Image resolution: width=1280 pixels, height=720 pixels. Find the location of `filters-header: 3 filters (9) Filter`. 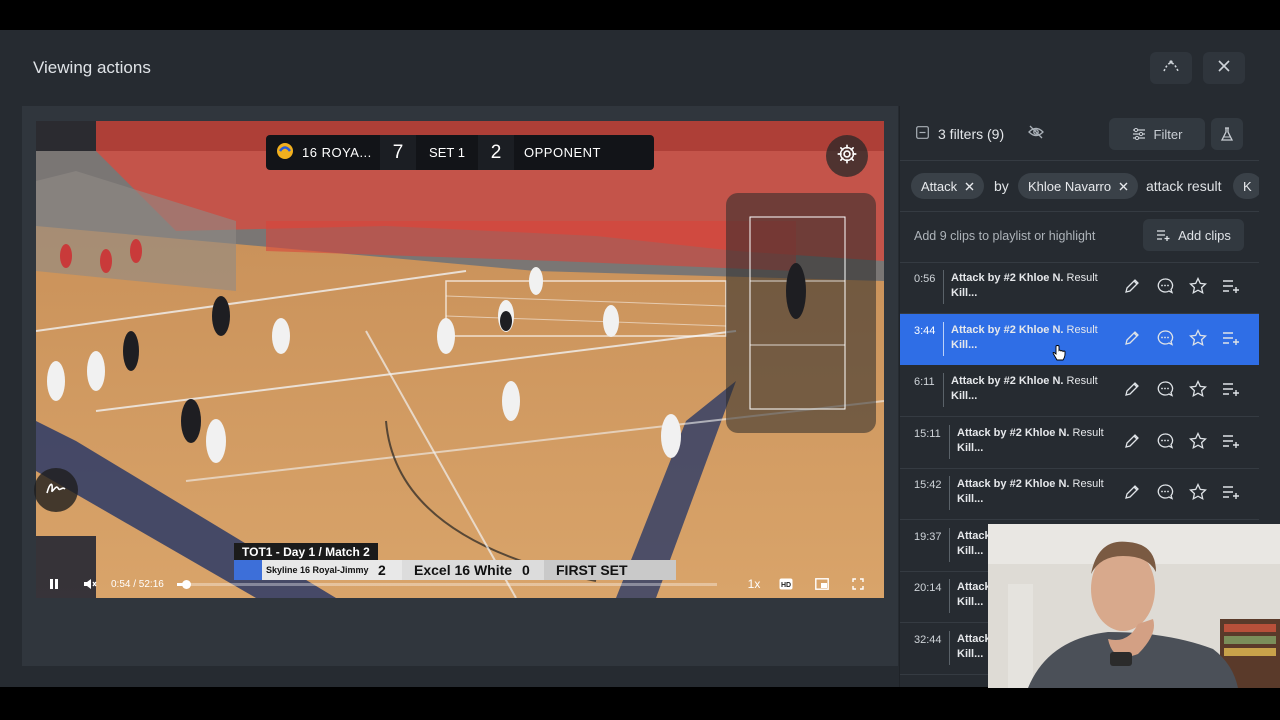

filters-header: 3 filters (9) Filter is located at coordinates (1079, 133).